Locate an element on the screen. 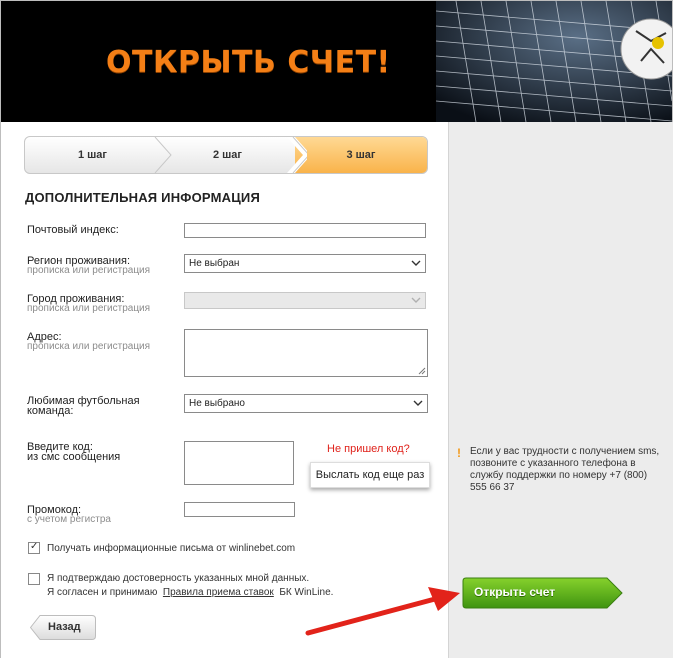  step-2: 2 шаг is located at coordinates (227, 155).